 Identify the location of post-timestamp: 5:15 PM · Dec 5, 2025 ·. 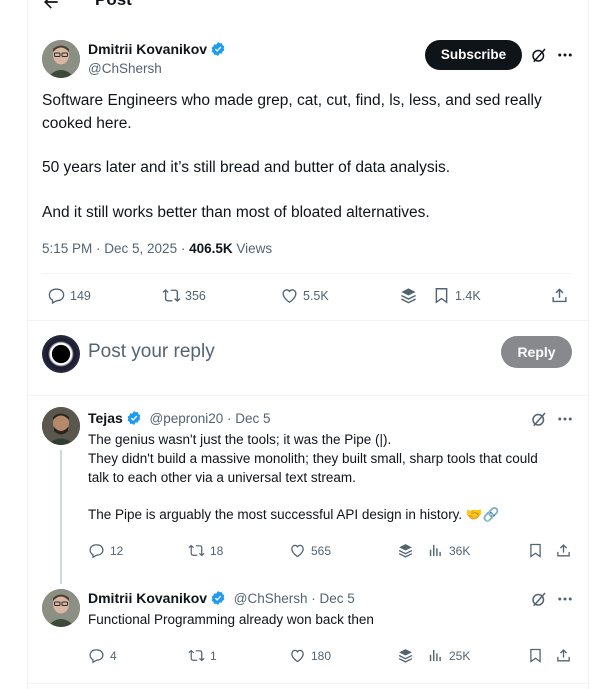
(115, 248).